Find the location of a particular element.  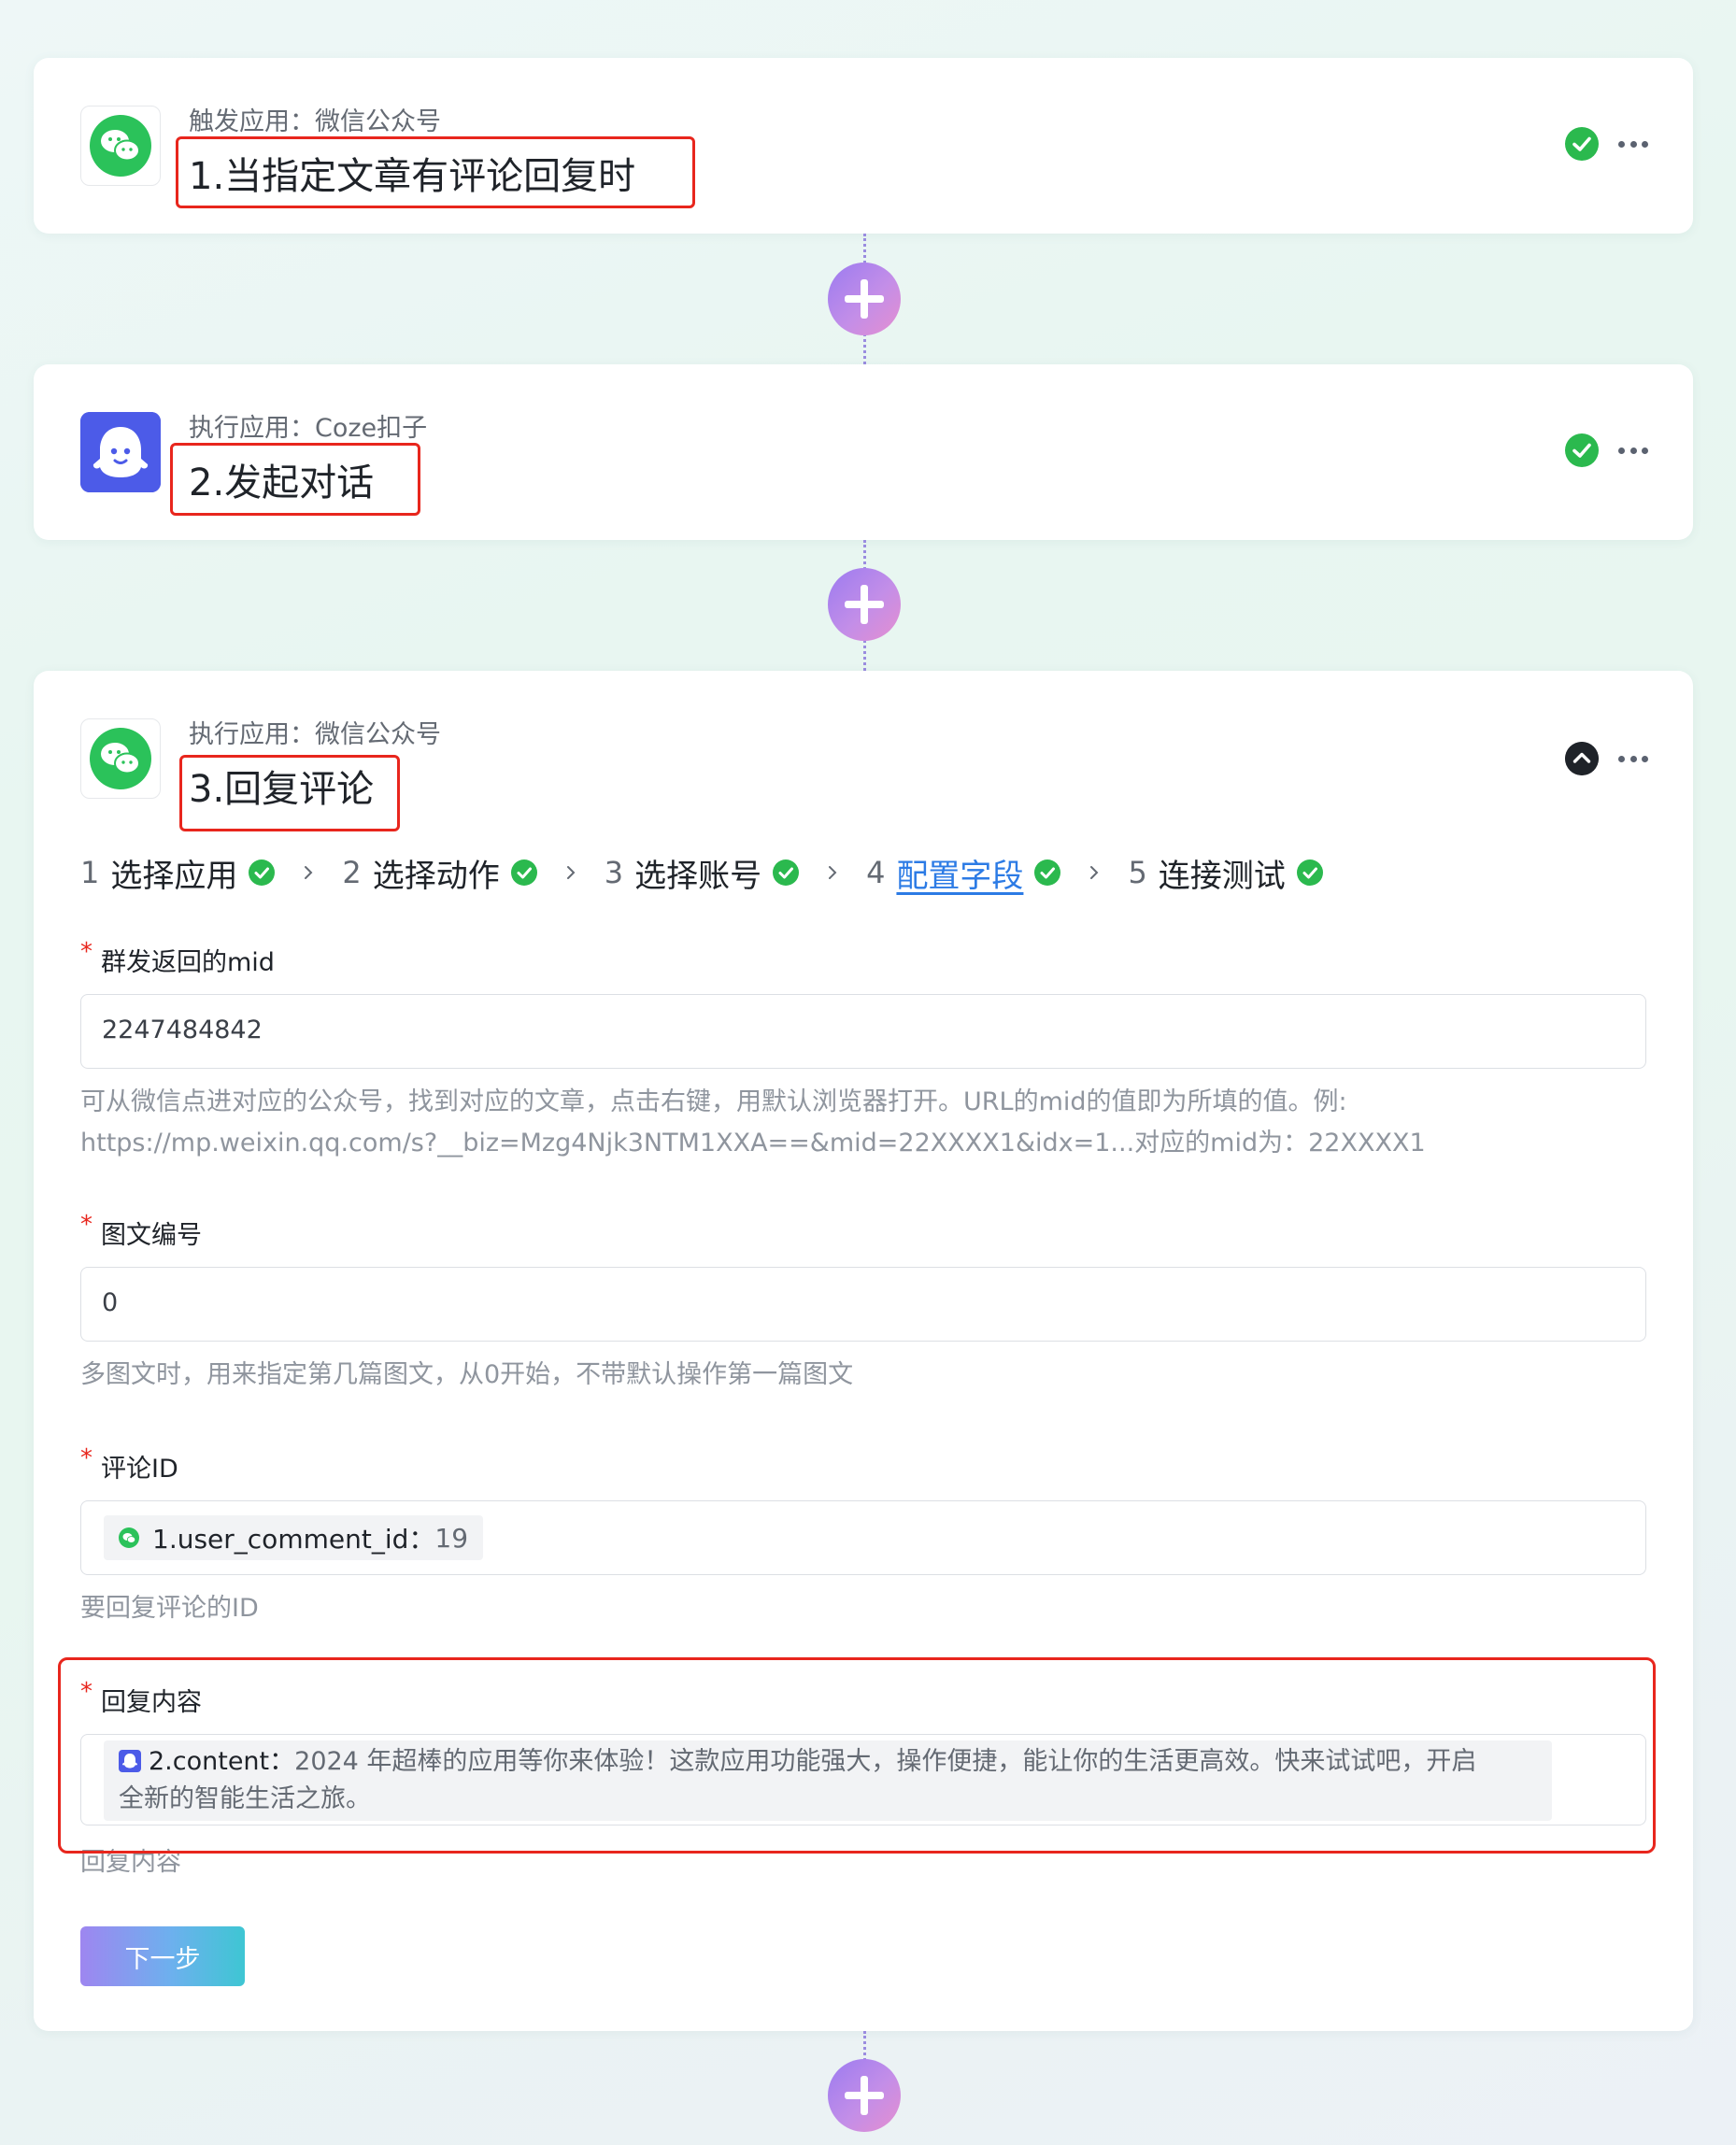

chip-value: 19 is located at coordinates (451, 1538).